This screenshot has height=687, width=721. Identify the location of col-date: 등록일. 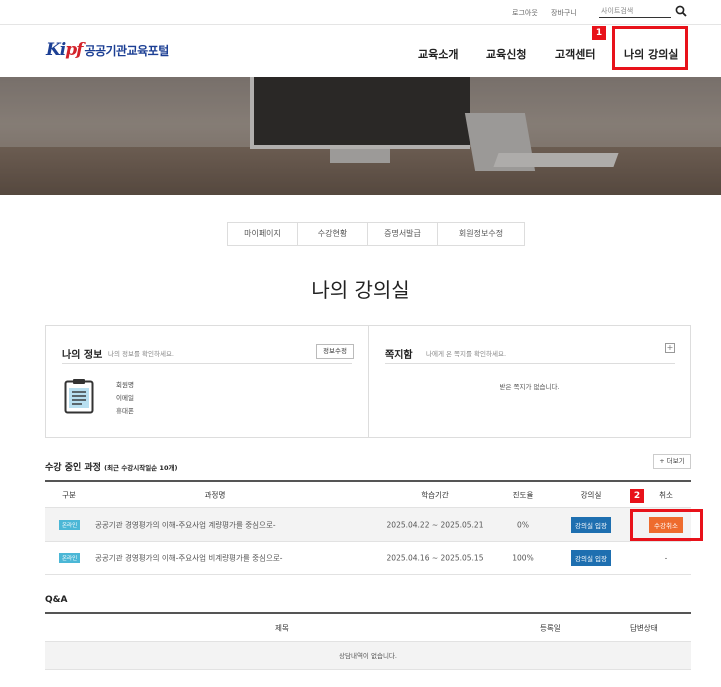
(550, 627).